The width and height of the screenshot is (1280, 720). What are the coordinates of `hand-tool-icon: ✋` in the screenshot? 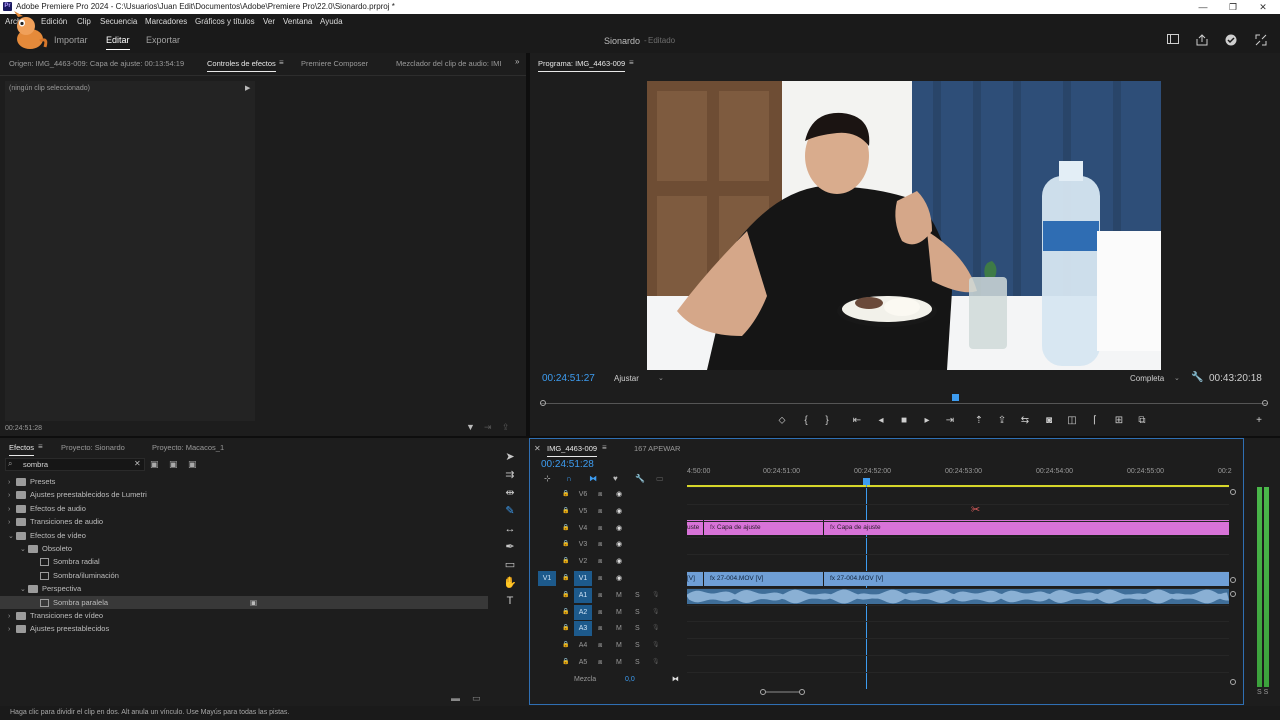 It's located at (510, 583).